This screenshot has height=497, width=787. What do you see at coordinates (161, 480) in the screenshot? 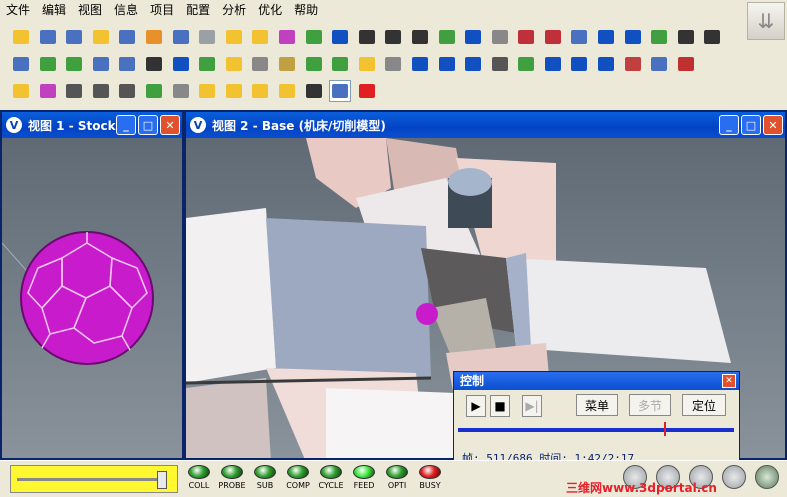
I see `speed-slider-thumb` at bounding box center [161, 480].